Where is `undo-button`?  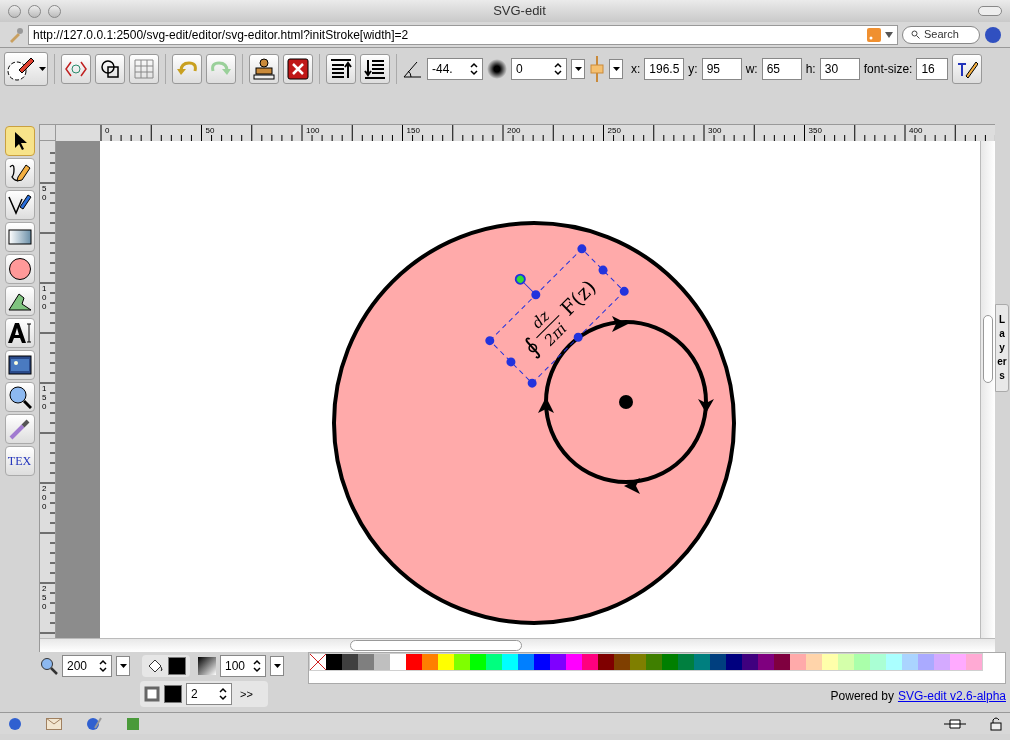
undo-button is located at coordinates (187, 69).